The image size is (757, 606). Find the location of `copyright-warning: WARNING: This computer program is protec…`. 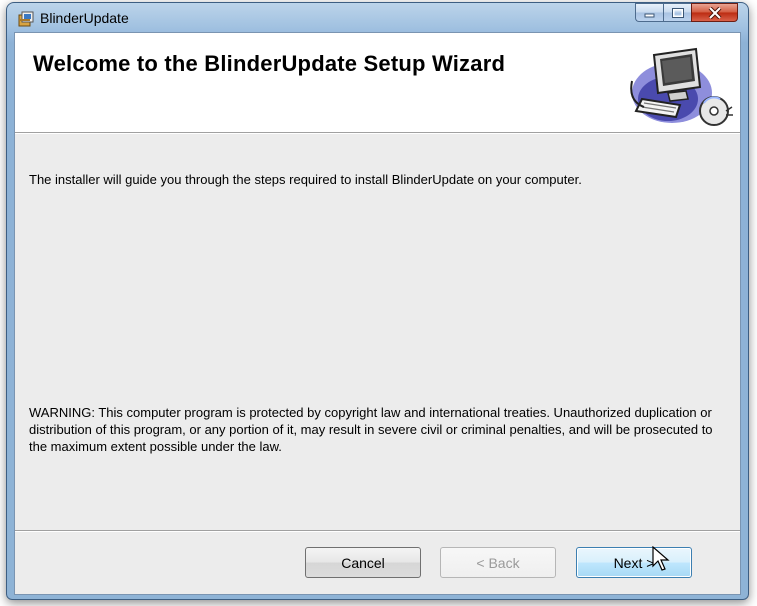

copyright-warning: WARNING: This computer program is protec… is located at coordinates (371, 429).